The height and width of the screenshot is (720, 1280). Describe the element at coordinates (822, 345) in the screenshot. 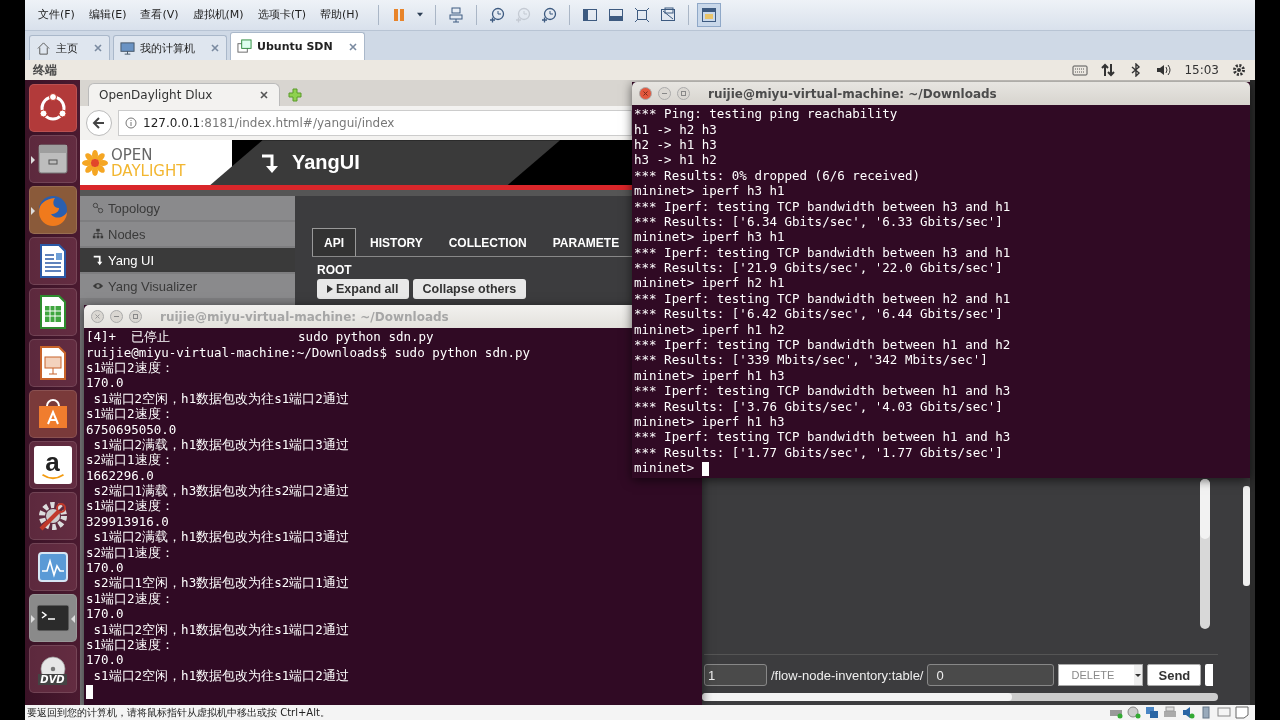

I see `terminal-line: *** Iperf: testing TCP bandwidth between h1 and h2` at that location.